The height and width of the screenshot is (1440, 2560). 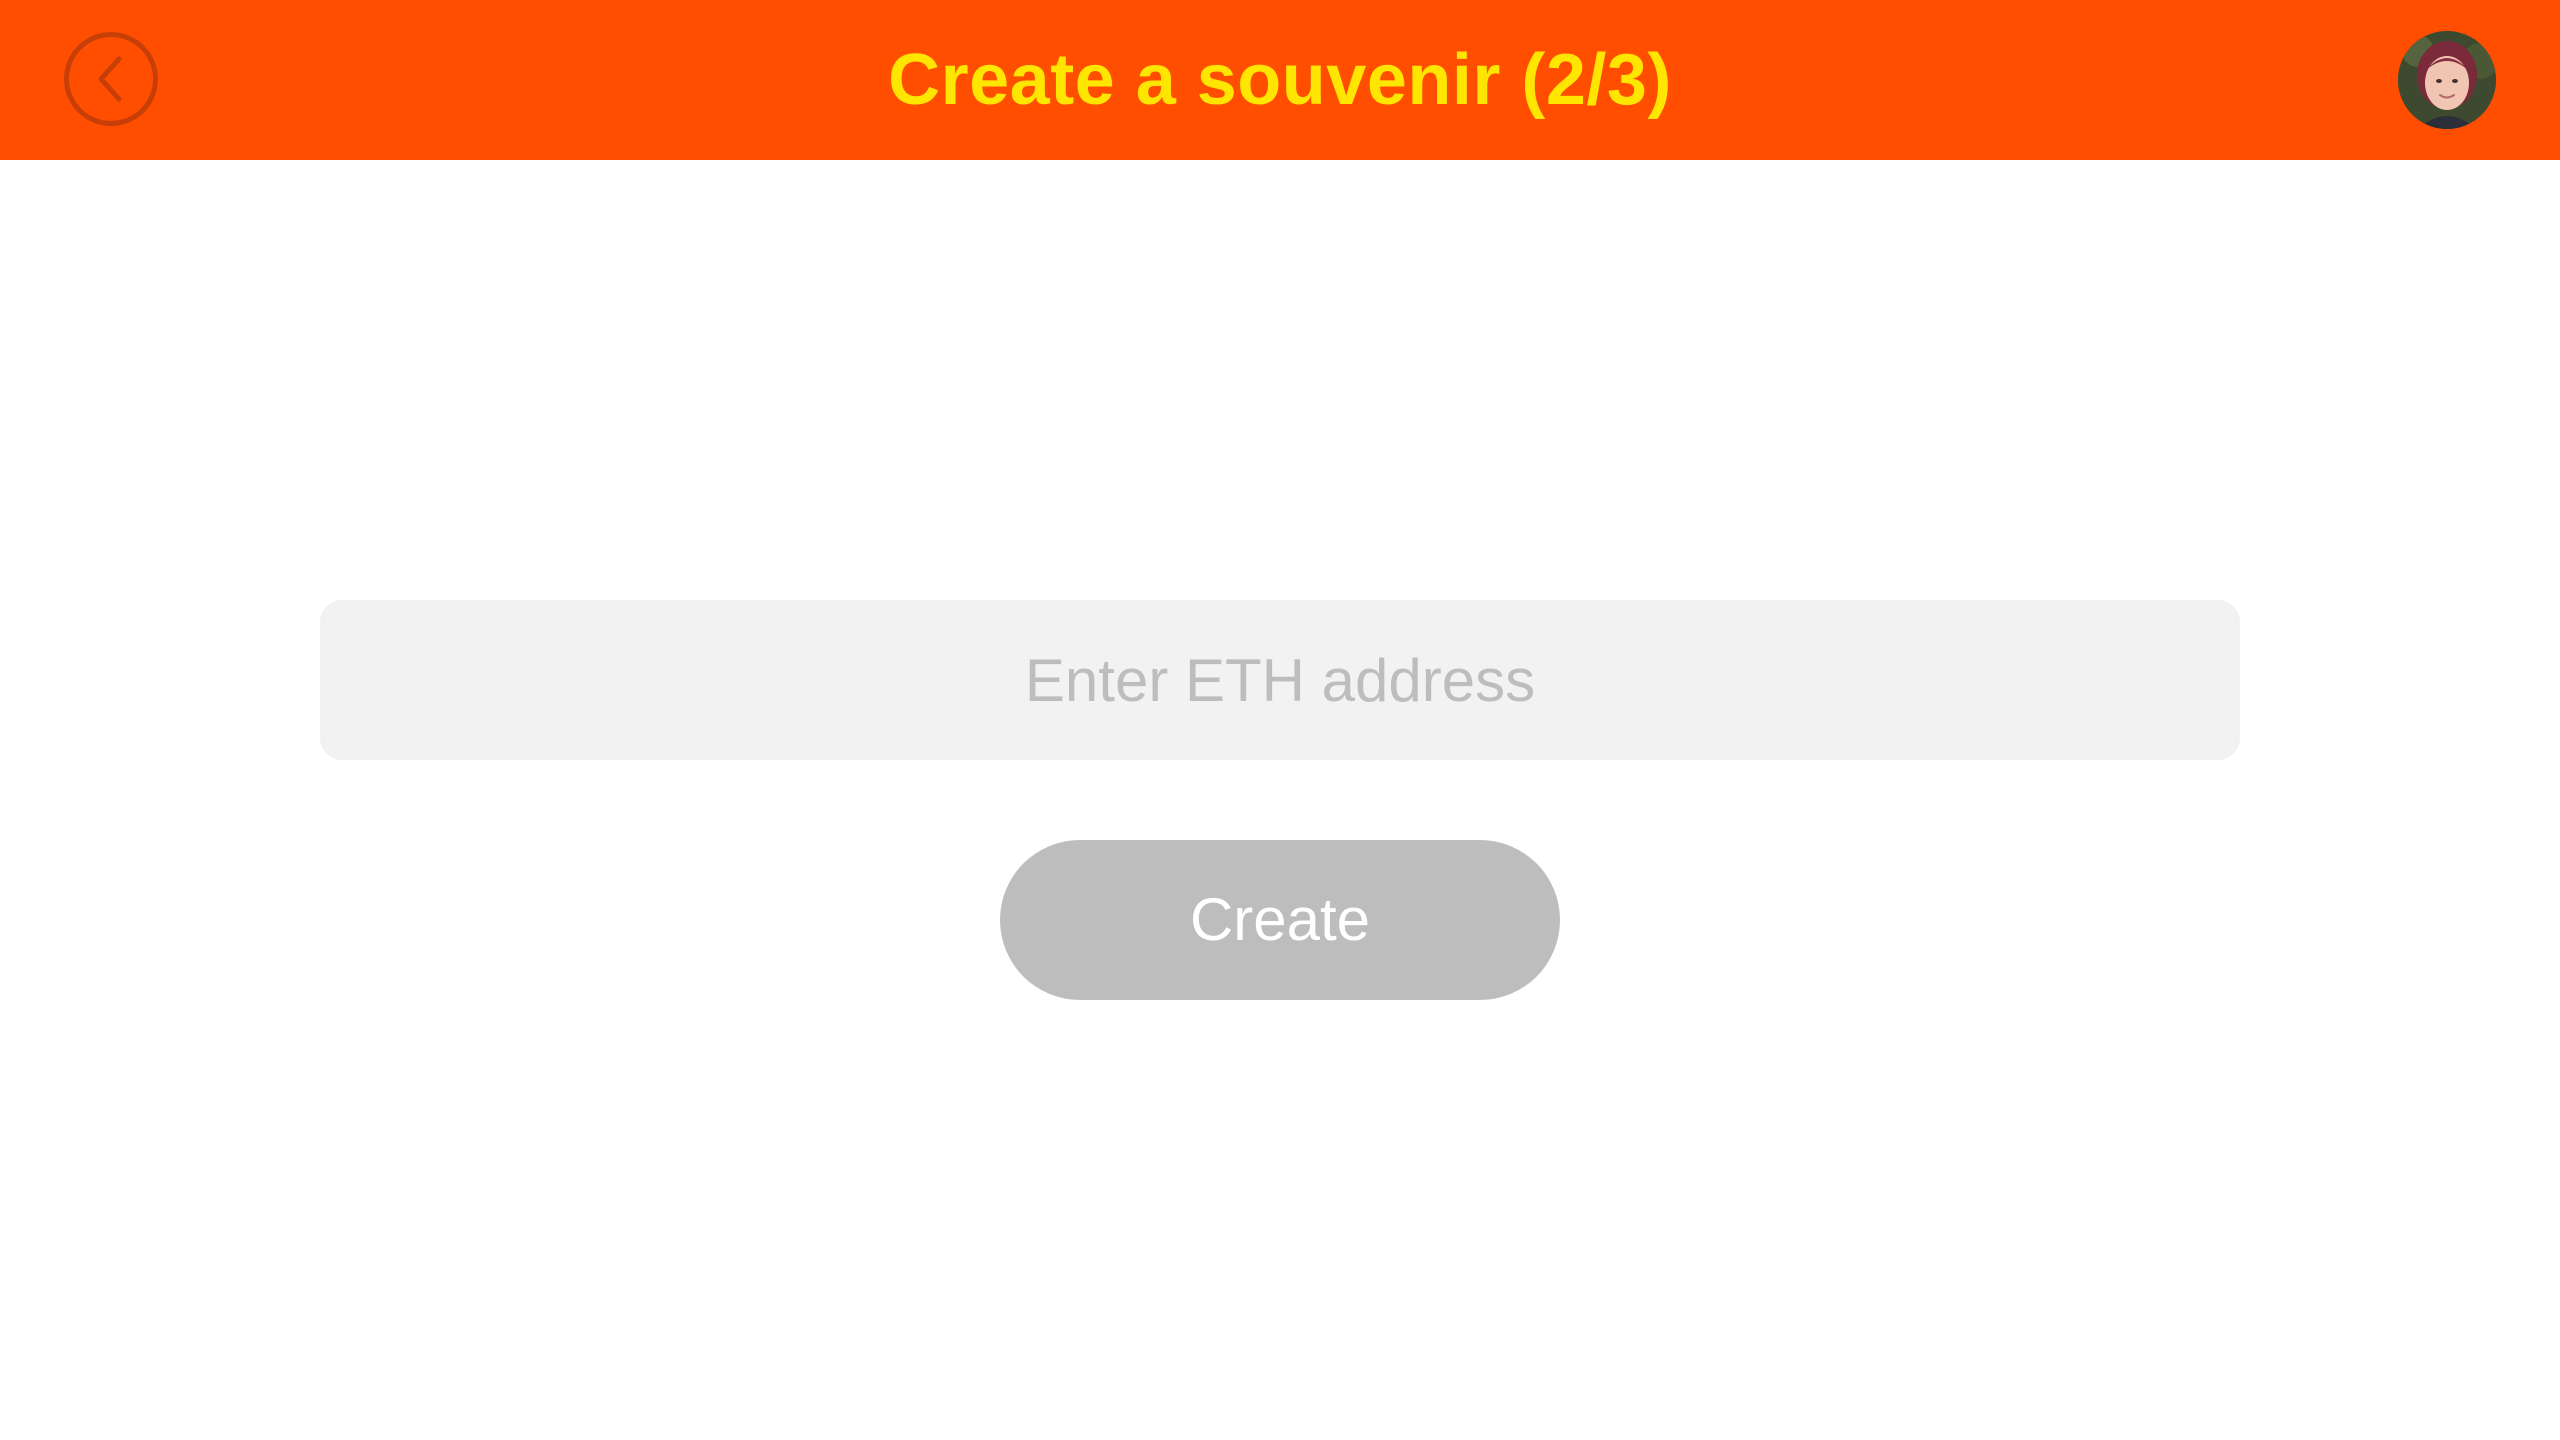 What do you see at coordinates (2447, 80) in the screenshot?
I see `avatar` at bounding box center [2447, 80].